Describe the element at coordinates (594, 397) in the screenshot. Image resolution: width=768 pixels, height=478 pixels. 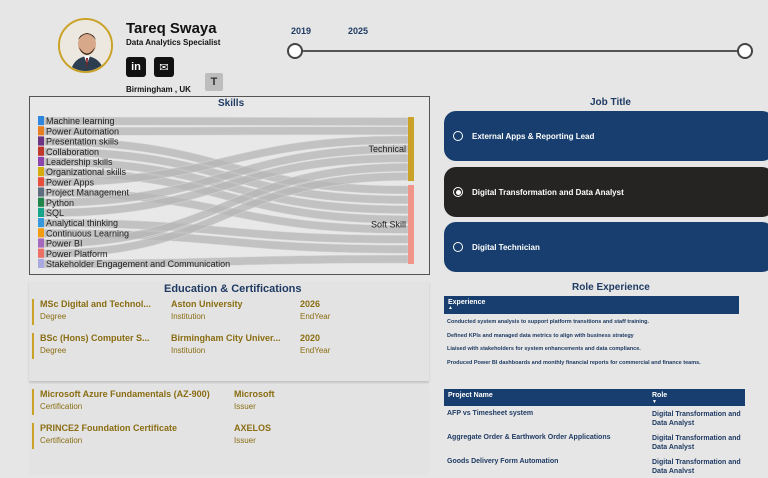
I see `projects-table-header: Project Name Role ▼` at that location.